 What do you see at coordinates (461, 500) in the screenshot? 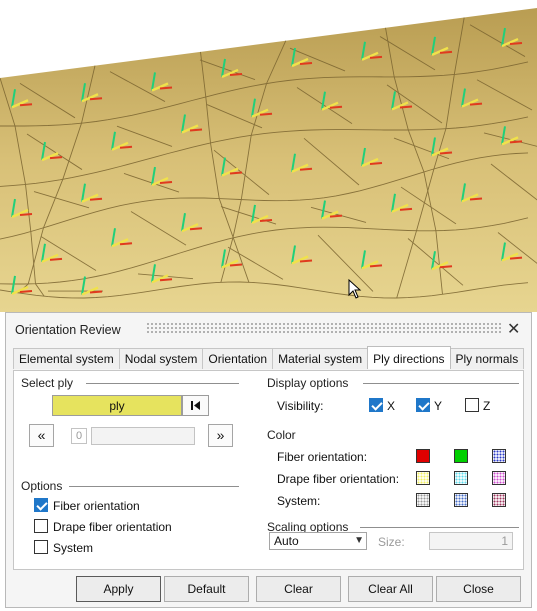
I see `system-y-color-swatch` at bounding box center [461, 500].